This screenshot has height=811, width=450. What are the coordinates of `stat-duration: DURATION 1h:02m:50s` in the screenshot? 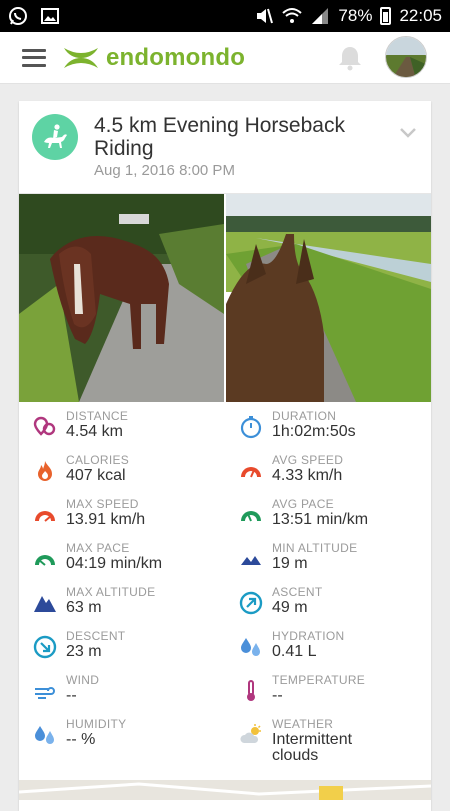 It's located at (339, 431).